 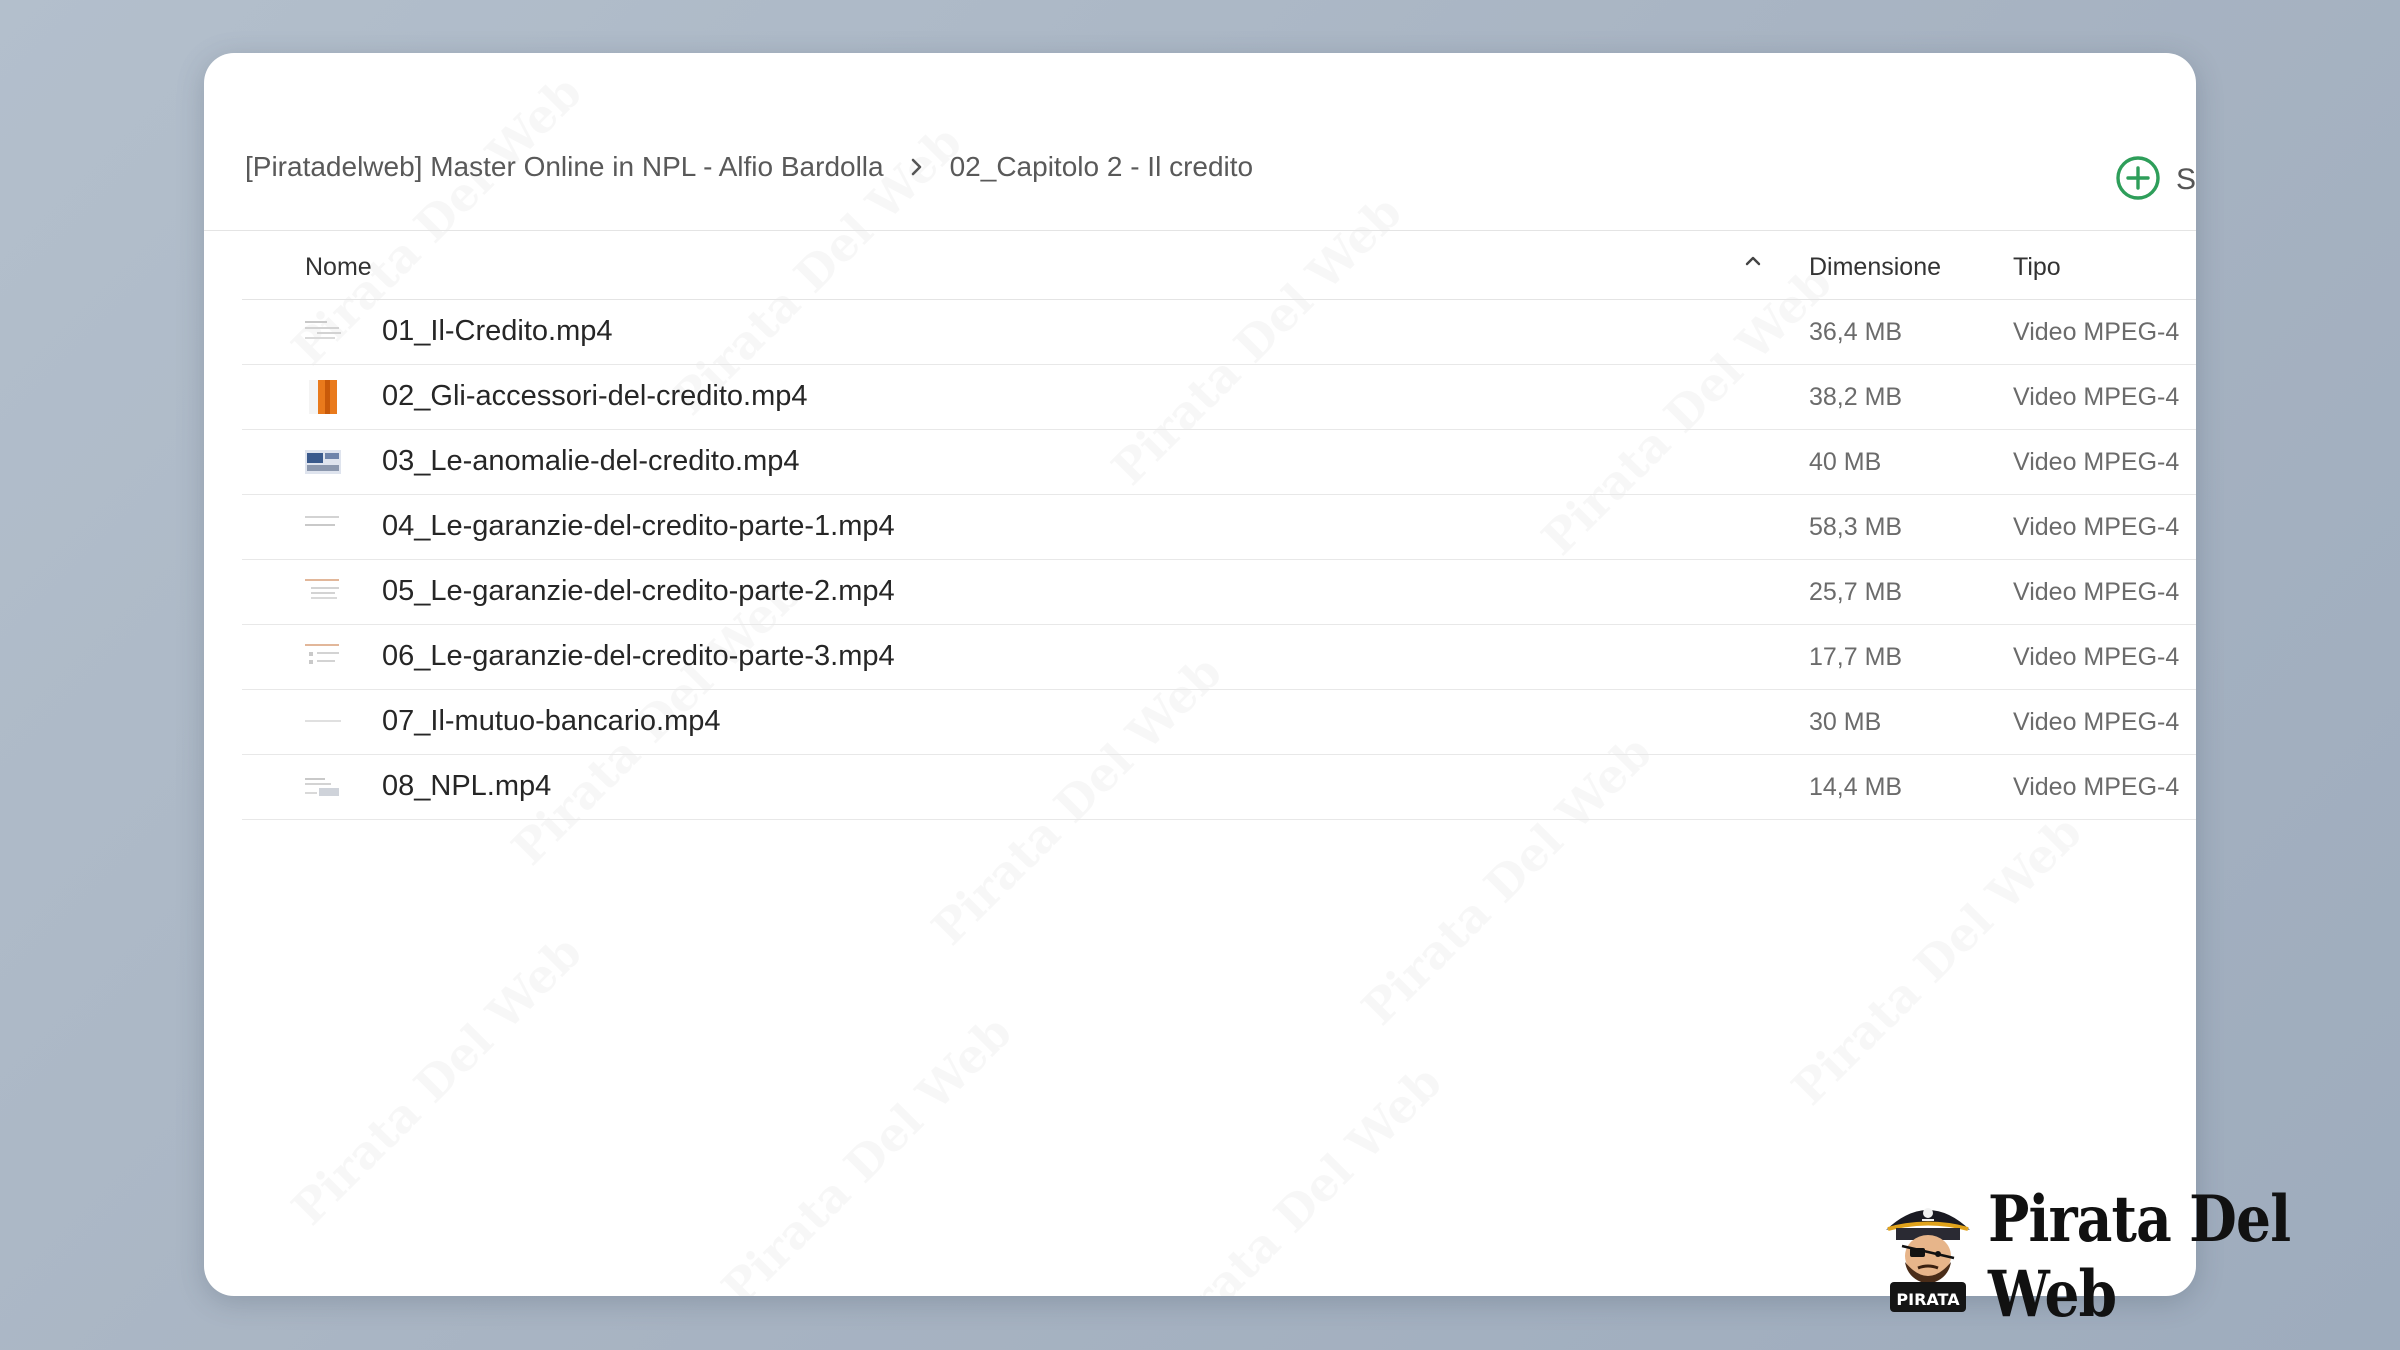 What do you see at coordinates (591, 461) in the screenshot?
I see `file-name: 03_Le-anomalie-del-credito.mp4` at bounding box center [591, 461].